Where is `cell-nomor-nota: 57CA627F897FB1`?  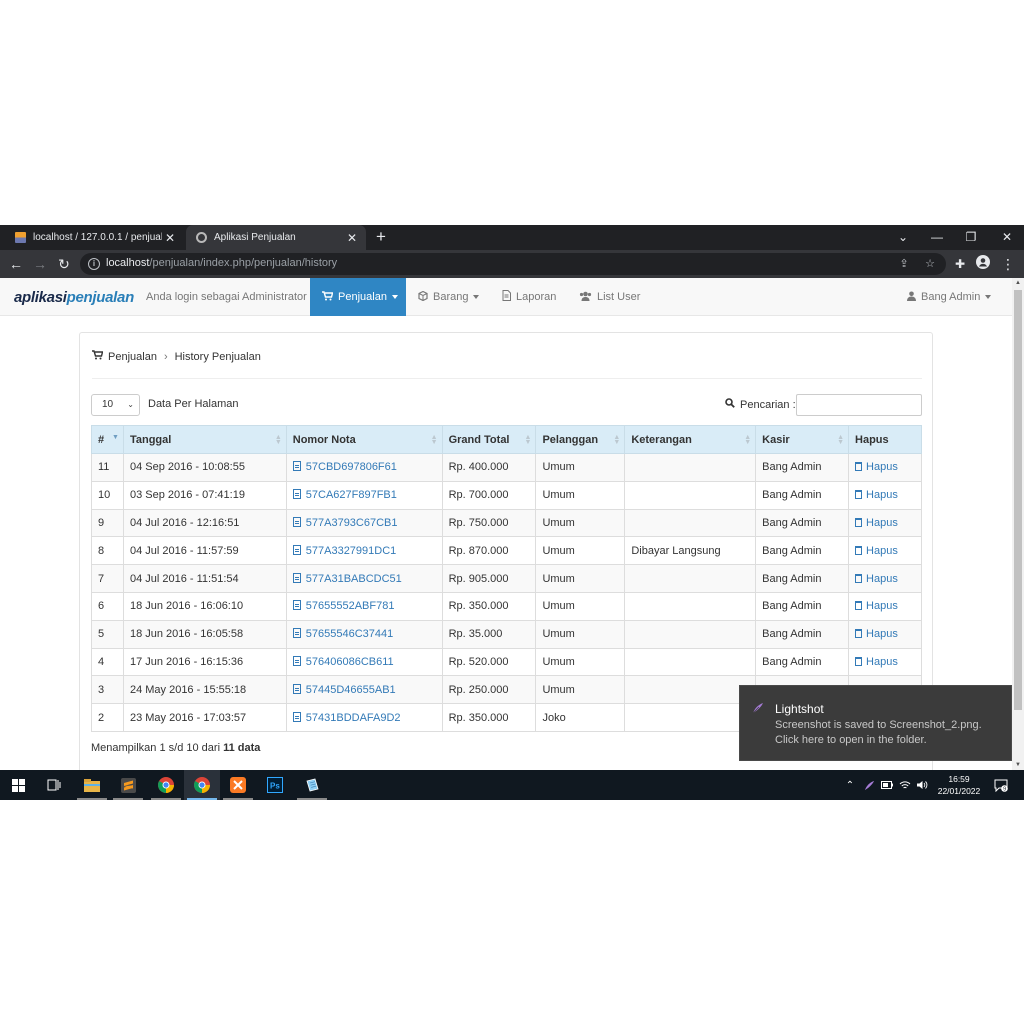 cell-nomor-nota: 57CA627F897FB1 is located at coordinates (364, 495).